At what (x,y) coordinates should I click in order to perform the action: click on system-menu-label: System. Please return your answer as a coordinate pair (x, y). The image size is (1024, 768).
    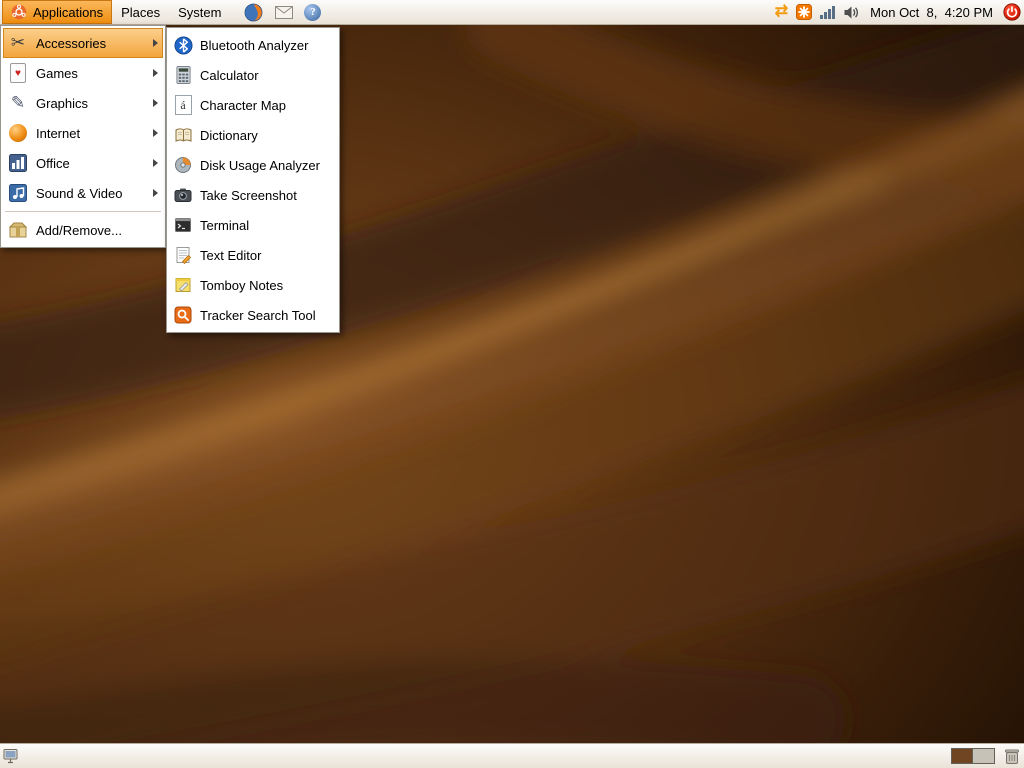
    Looking at the image, I should click on (200, 12).